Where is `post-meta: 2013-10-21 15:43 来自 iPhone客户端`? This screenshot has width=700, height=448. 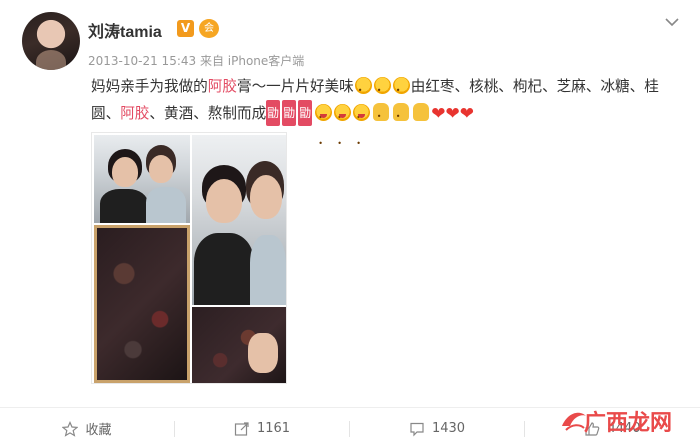 post-meta: 2013-10-21 15:43 来自 iPhone客户端 is located at coordinates (196, 60).